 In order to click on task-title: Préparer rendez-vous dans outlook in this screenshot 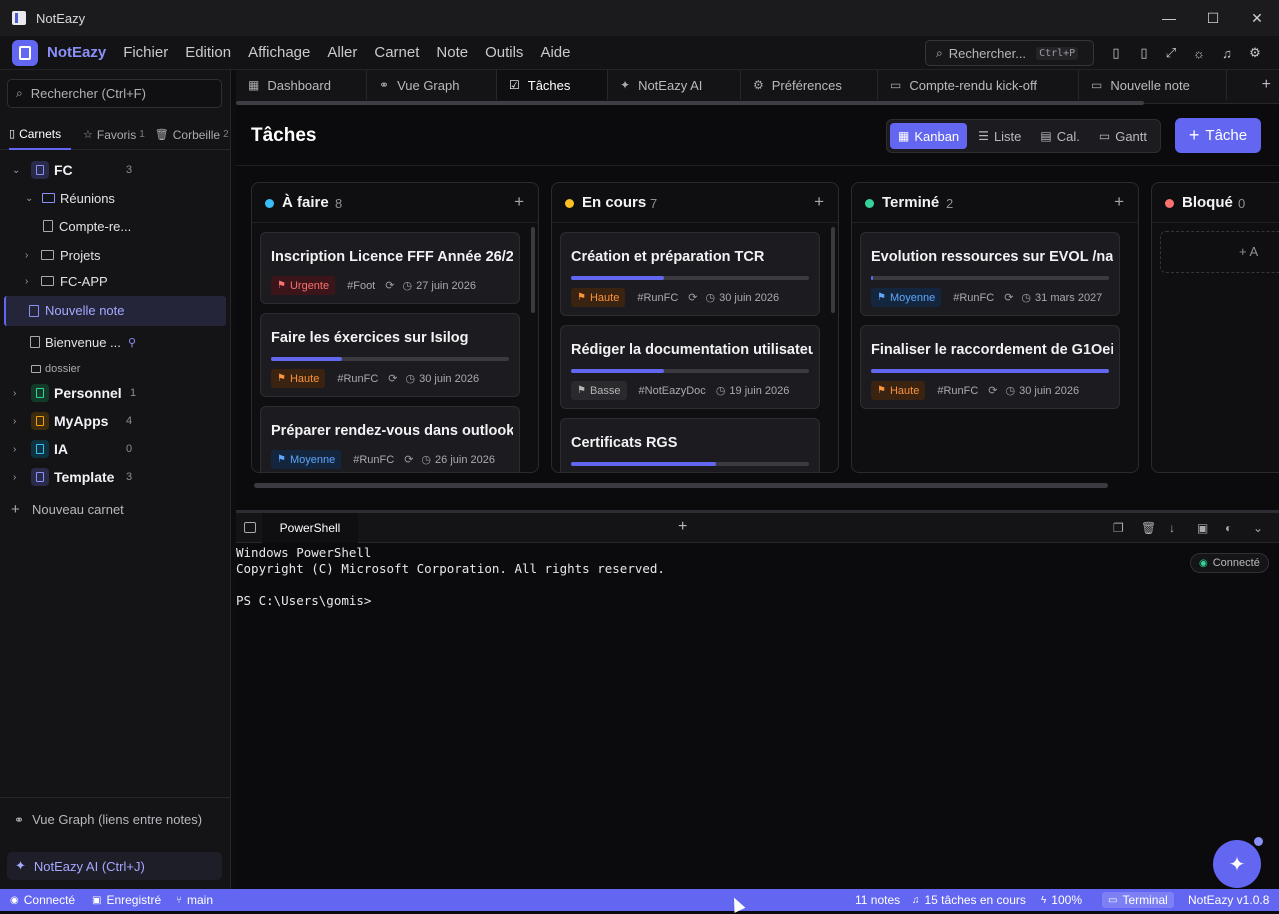, I will do `click(392, 431)`.